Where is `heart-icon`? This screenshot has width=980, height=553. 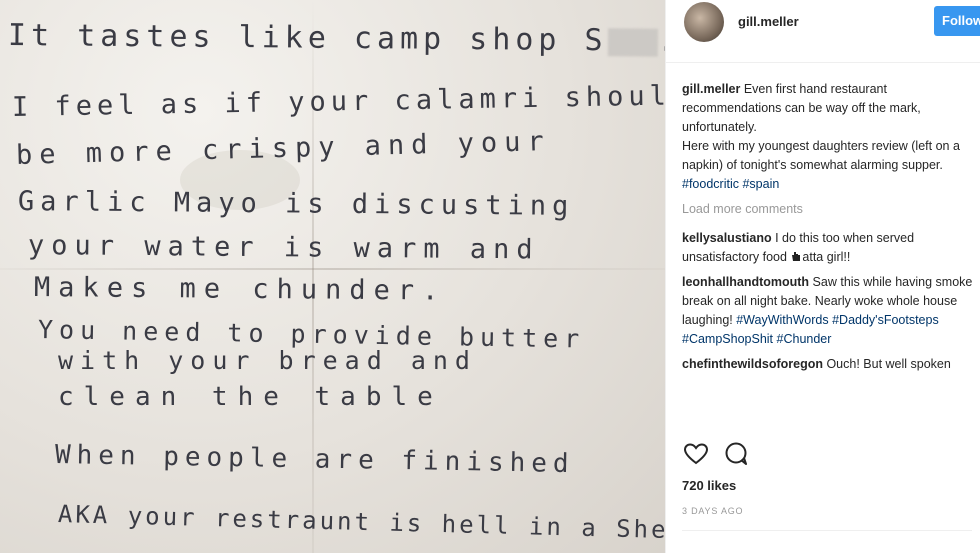
heart-icon is located at coordinates (696, 454).